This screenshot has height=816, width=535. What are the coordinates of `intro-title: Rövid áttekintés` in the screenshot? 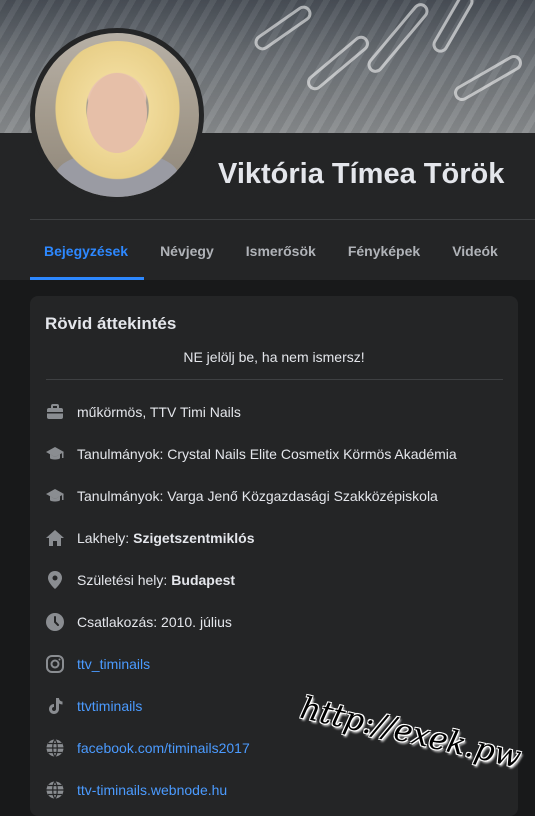 It's located at (111, 323).